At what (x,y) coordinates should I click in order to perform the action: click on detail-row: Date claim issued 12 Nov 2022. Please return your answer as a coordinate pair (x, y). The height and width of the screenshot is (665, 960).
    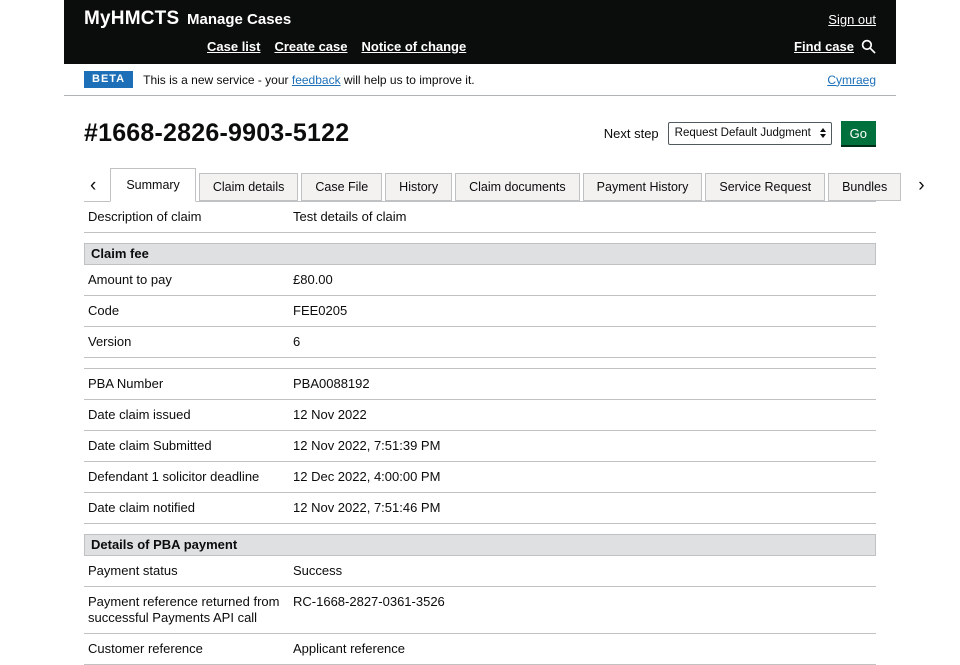
    Looking at the image, I should click on (480, 415).